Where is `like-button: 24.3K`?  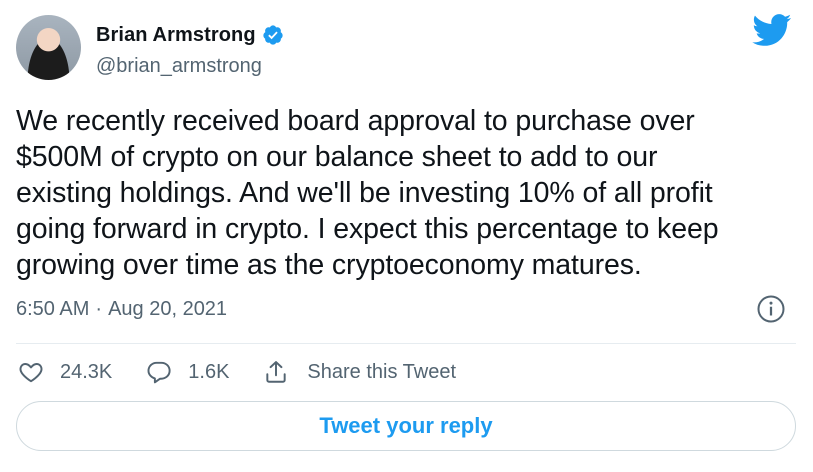 like-button: 24.3K is located at coordinates (65, 372).